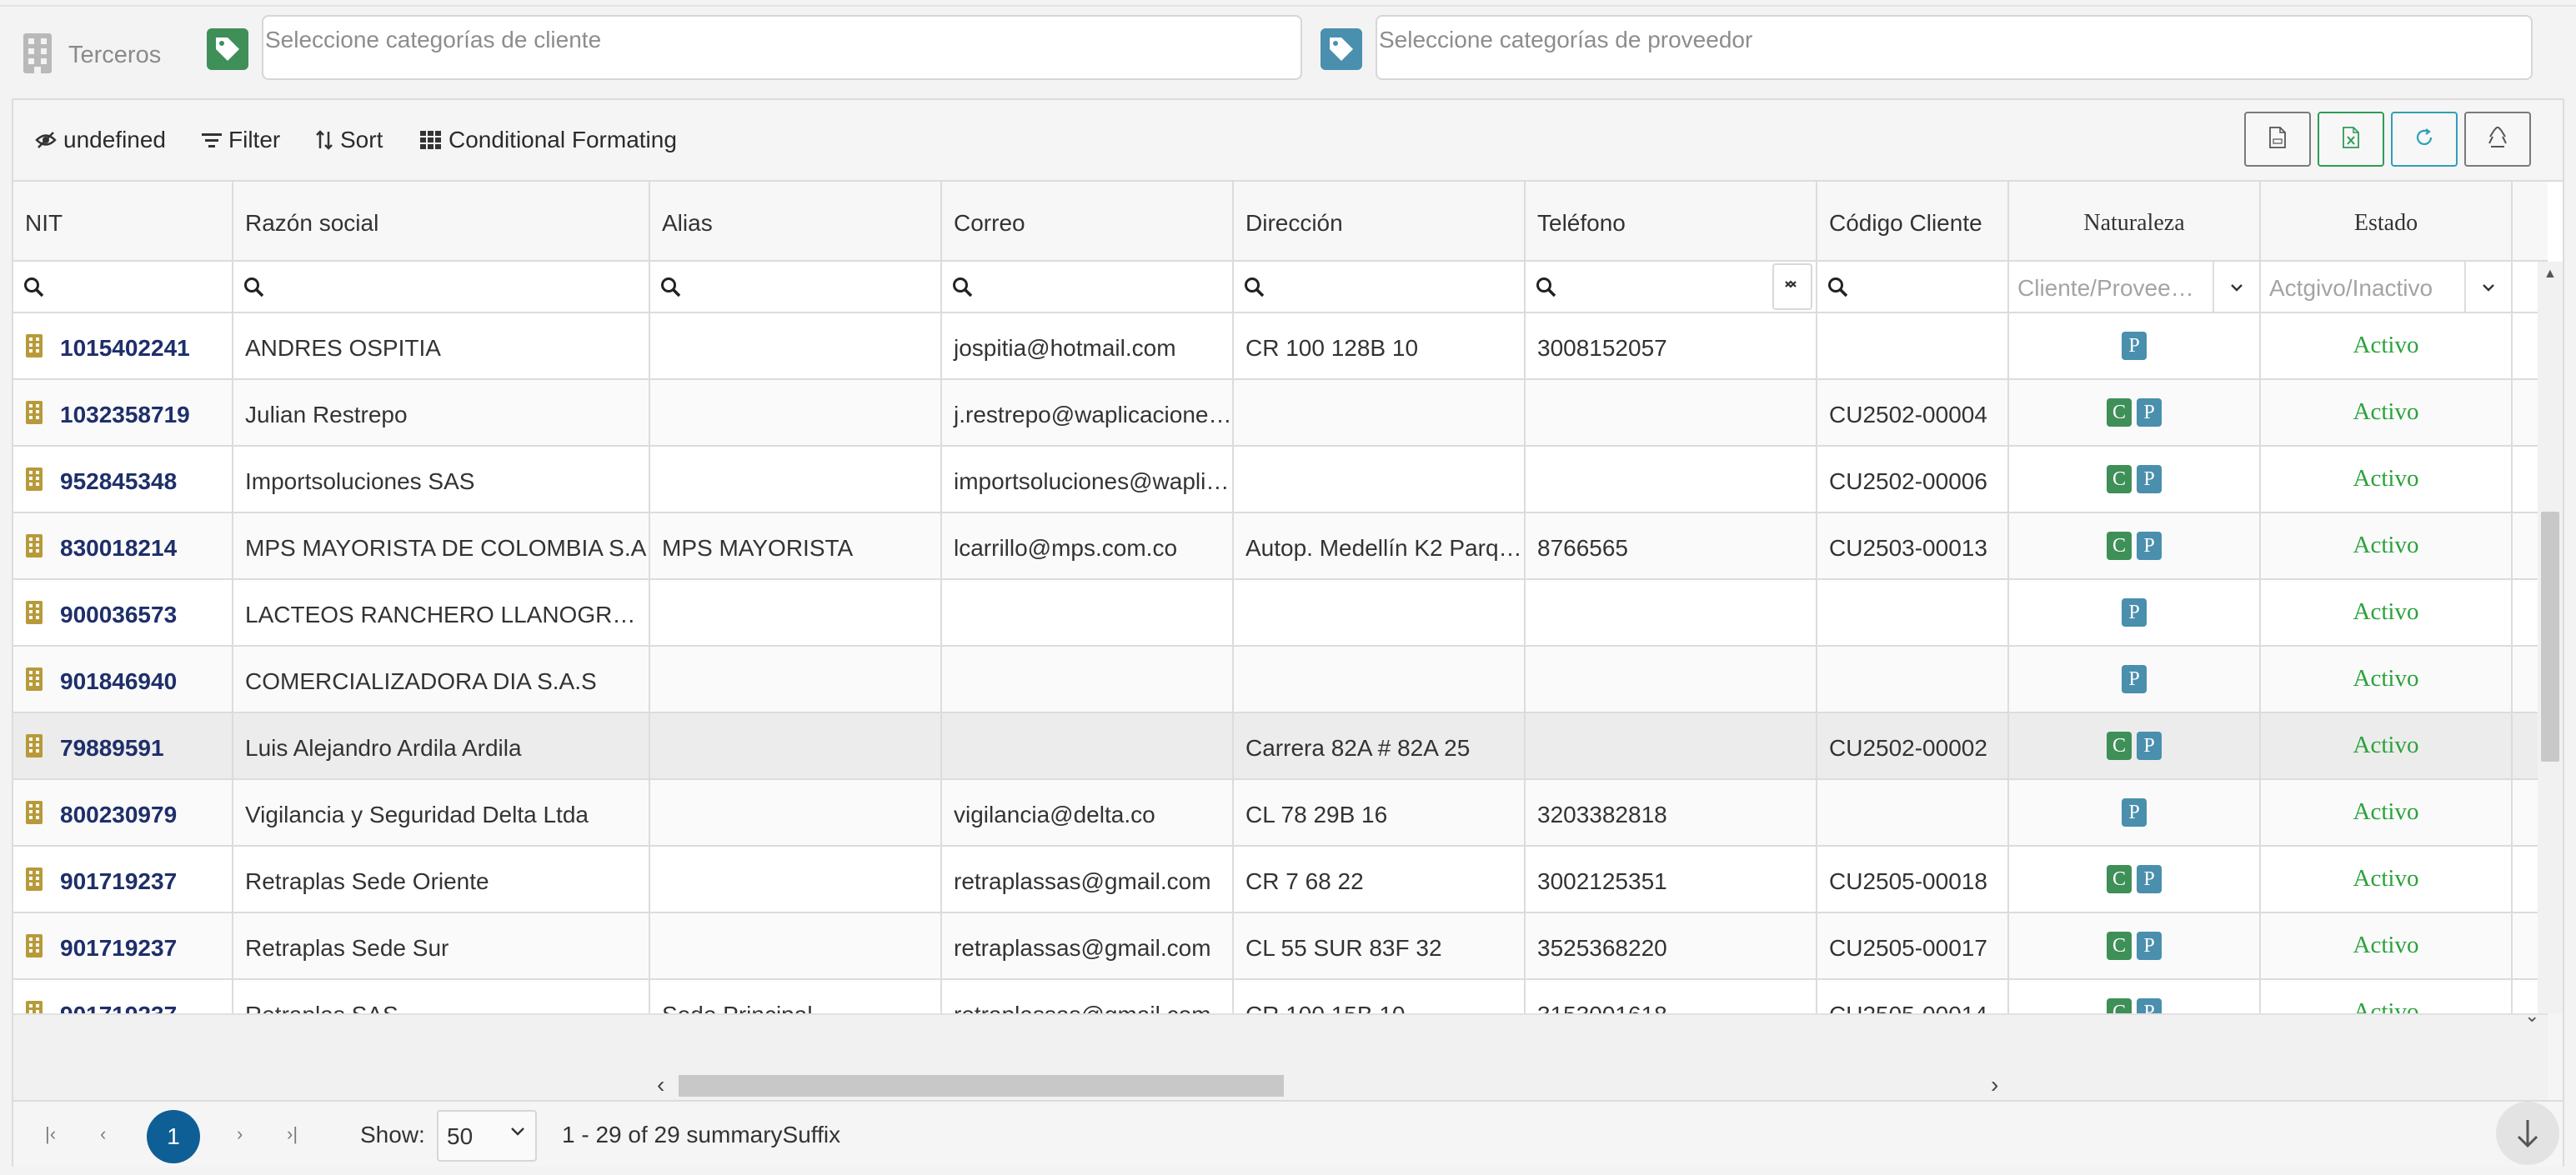  Describe the element at coordinates (548, 140) in the screenshot. I see `conditional-formatting-button: Conditional Formating` at that location.